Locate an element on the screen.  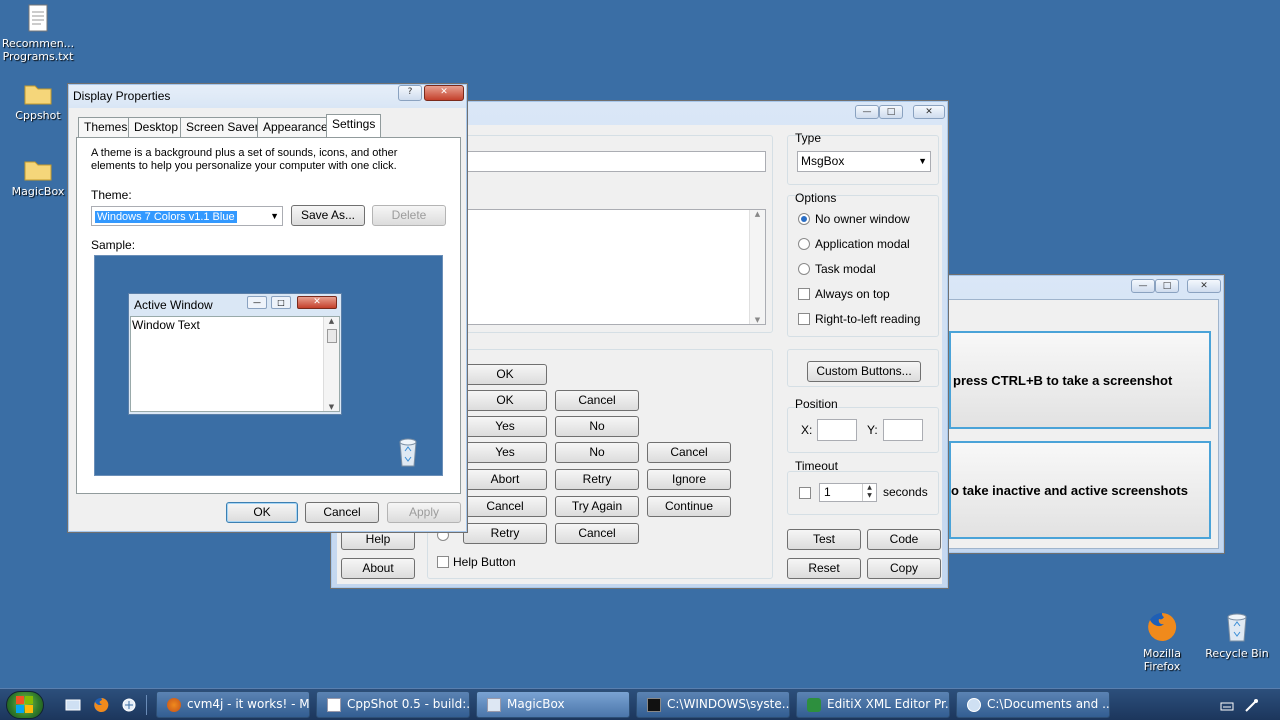
start-button is located at coordinates (25, 705).